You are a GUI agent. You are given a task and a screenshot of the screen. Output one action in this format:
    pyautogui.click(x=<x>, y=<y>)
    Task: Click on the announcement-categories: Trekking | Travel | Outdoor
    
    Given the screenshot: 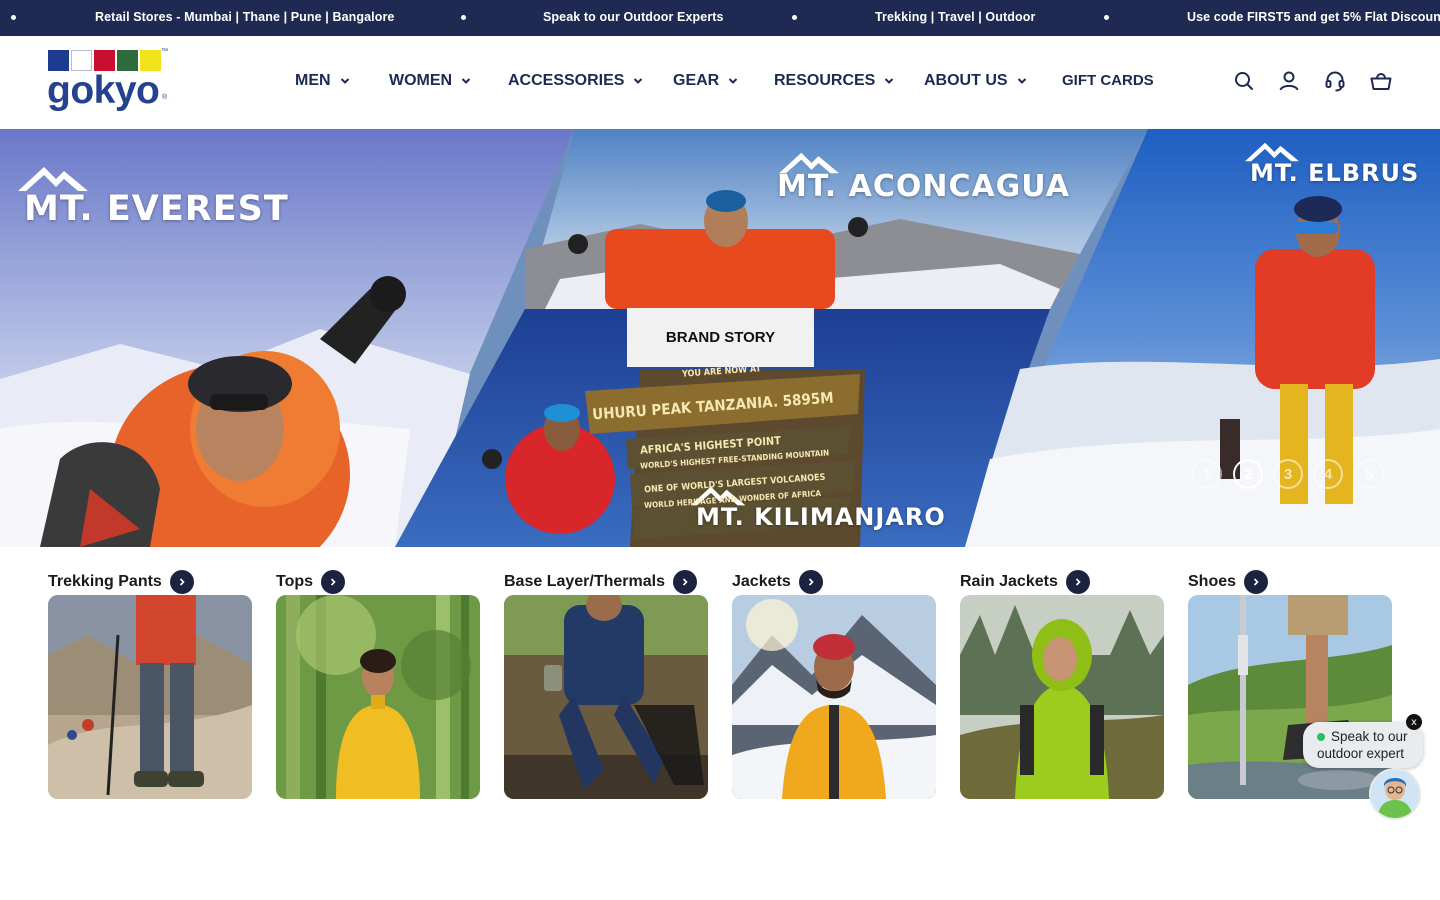 What is the action you would take?
    pyautogui.click(x=955, y=17)
    